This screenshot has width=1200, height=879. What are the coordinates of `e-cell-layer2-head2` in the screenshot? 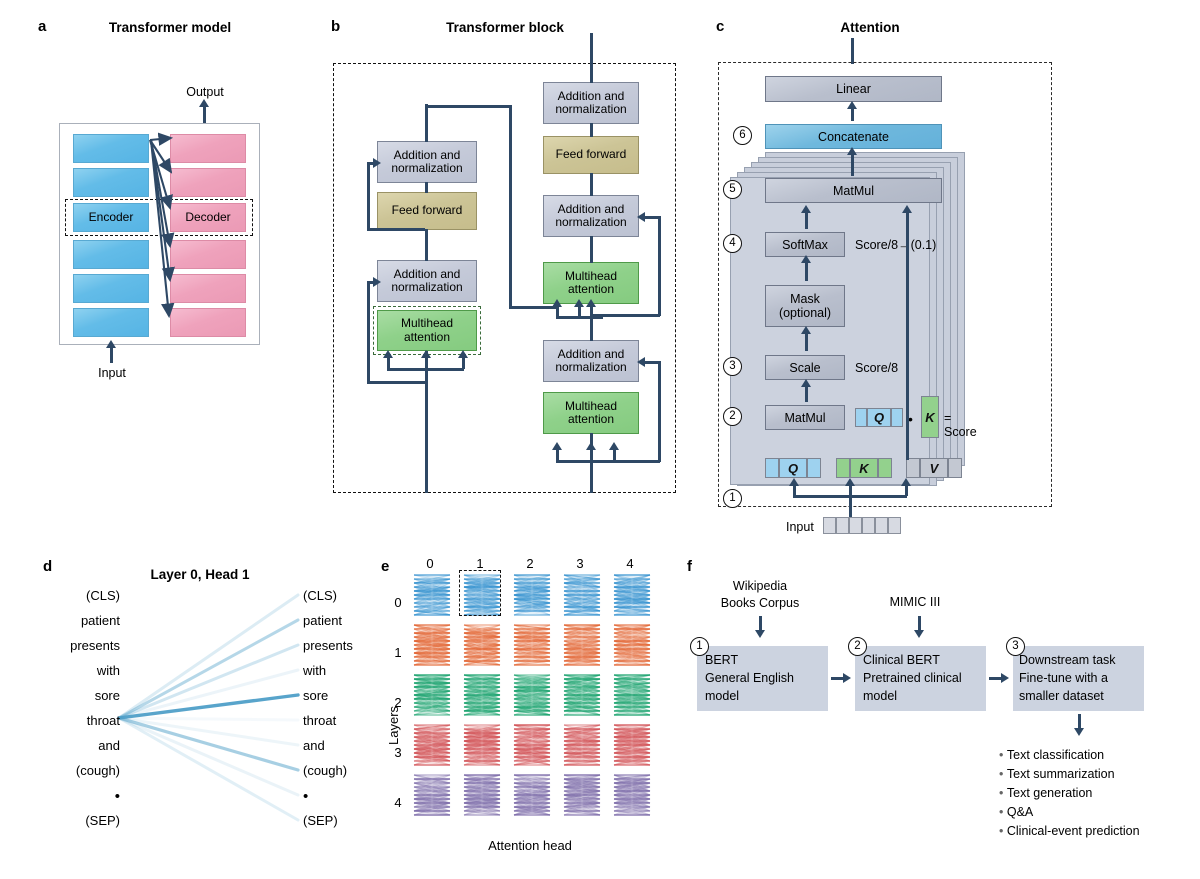 It's located at (532, 695).